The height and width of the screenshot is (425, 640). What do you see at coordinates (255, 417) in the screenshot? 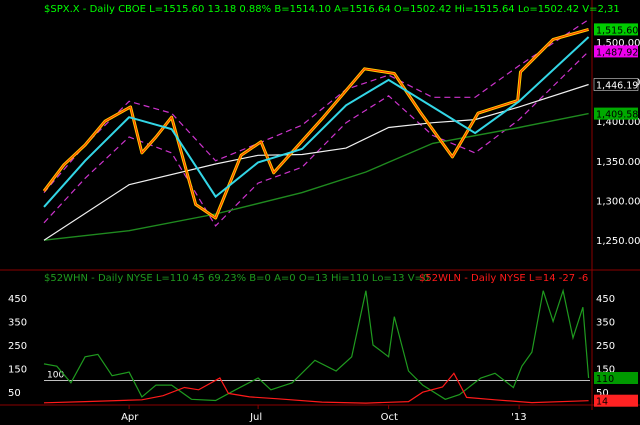
I see `x-tick-label: Jul` at bounding box center [255, 417].